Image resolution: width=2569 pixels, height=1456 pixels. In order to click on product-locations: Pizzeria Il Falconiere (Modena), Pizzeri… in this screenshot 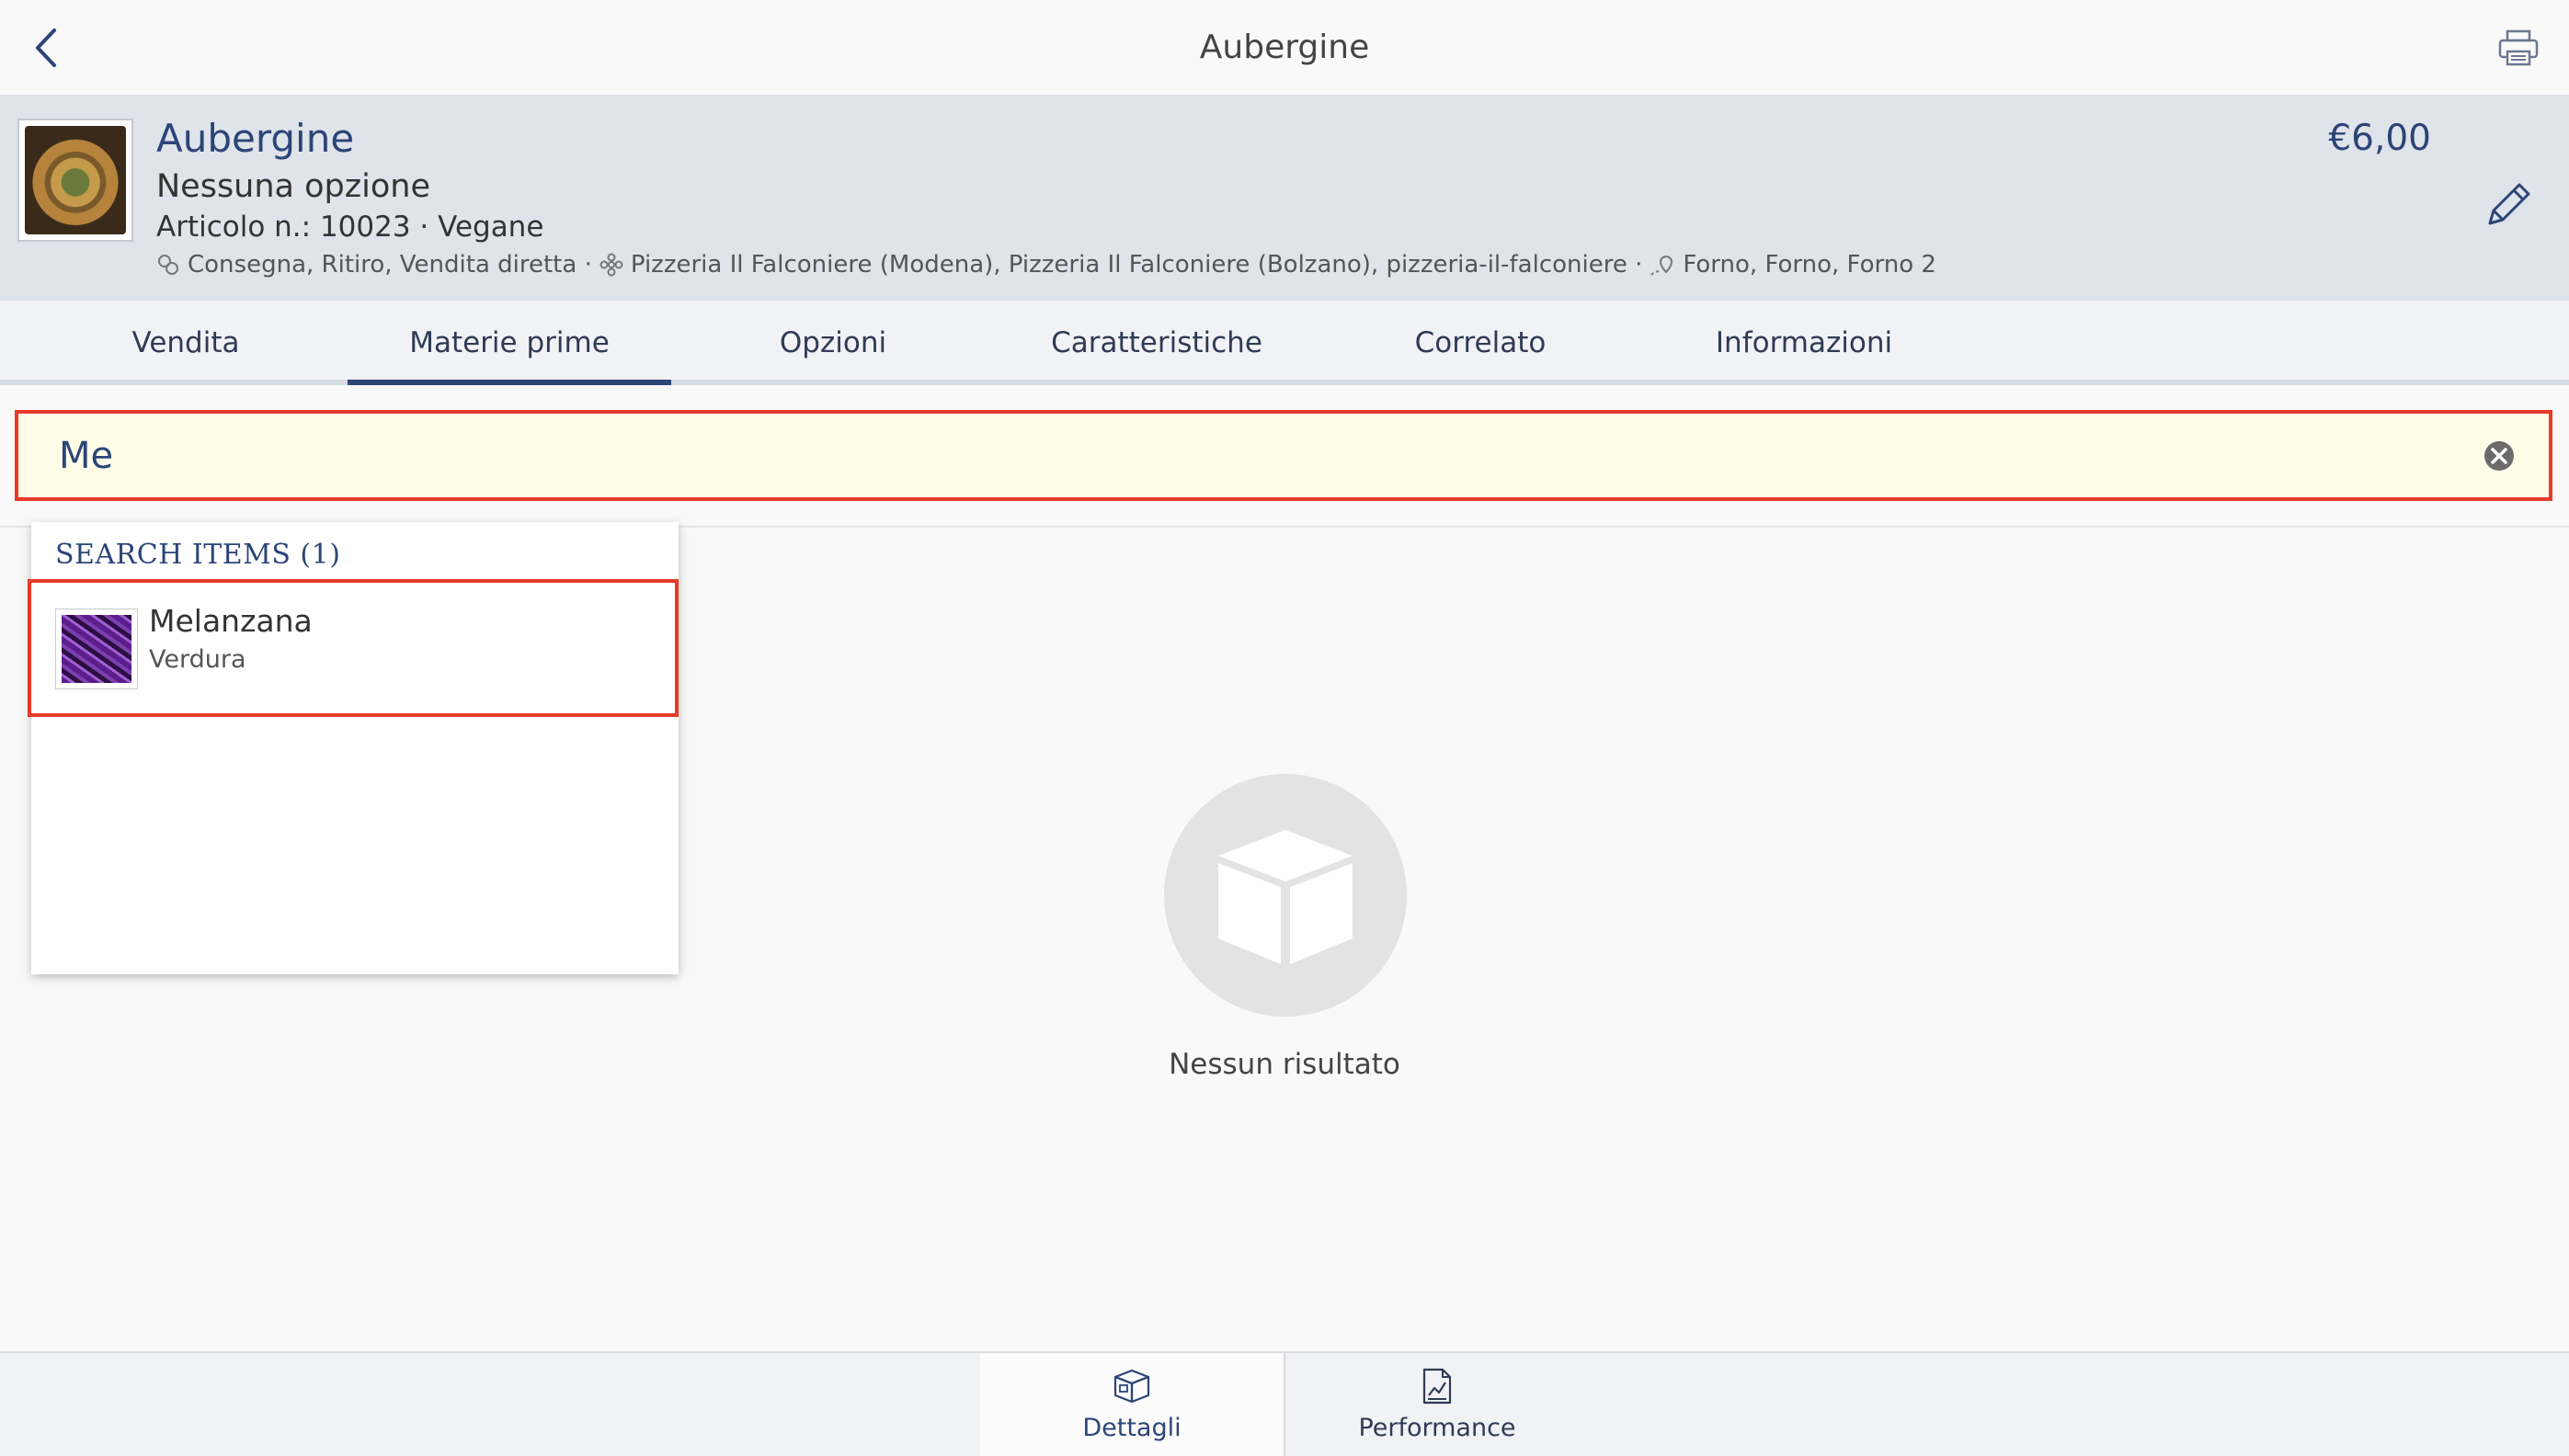, I will do `click(1136, 265)`.